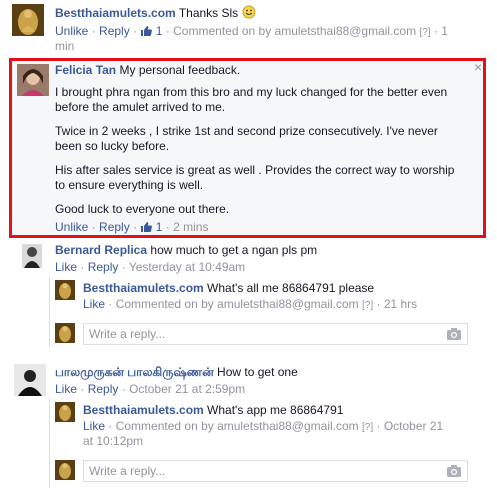 The image size is (497, 497). What do you see at coordinates (140, 107) in the screenshot?
I see `paragraph-line: before the amulet arrived to me.` at bounding box center [140, 107].